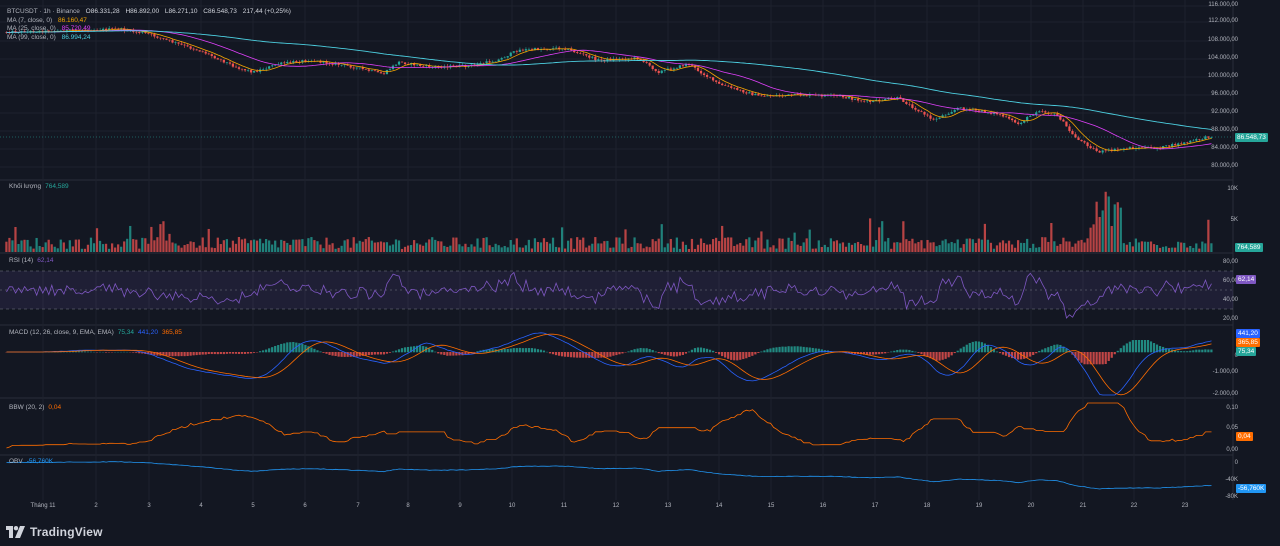 Image resolution: width=1280 pixels, height=546 pixels. Describe the element at coordinates (1249, 247) in the screenshot. I see `volume-tag: 764,589` at that location.